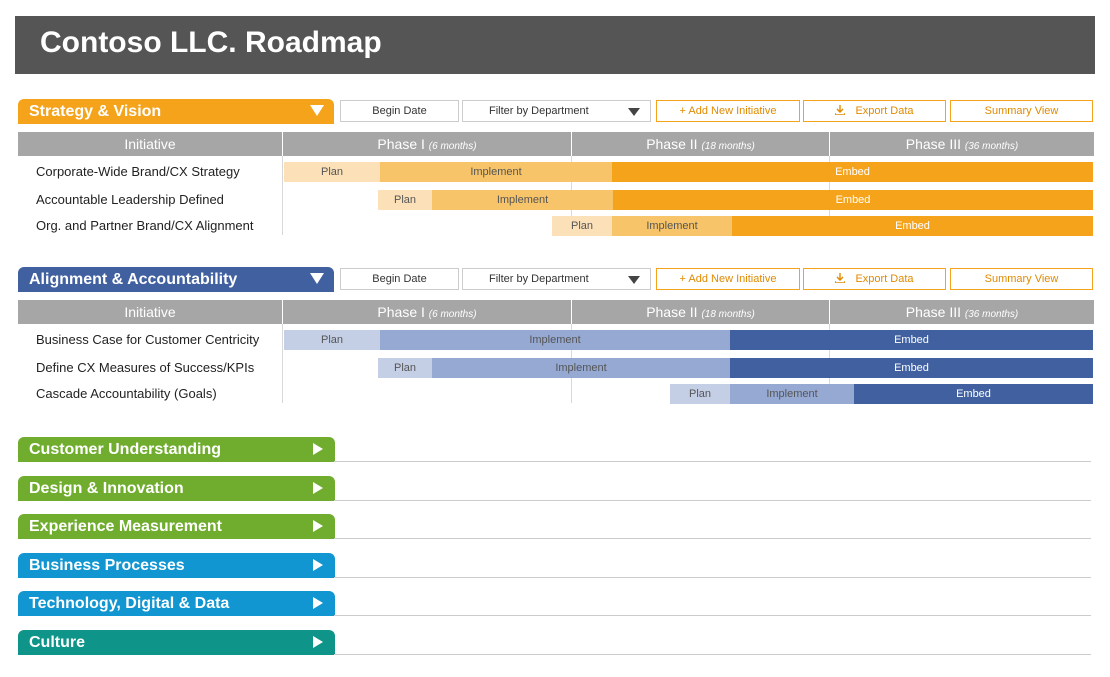 This screenshot has width=1110, height=677. What do you see at coordinates (556, 488) in the screenshot?
I see `section-design-innovation: Design & Innovation` at bounding box center [556, 488].